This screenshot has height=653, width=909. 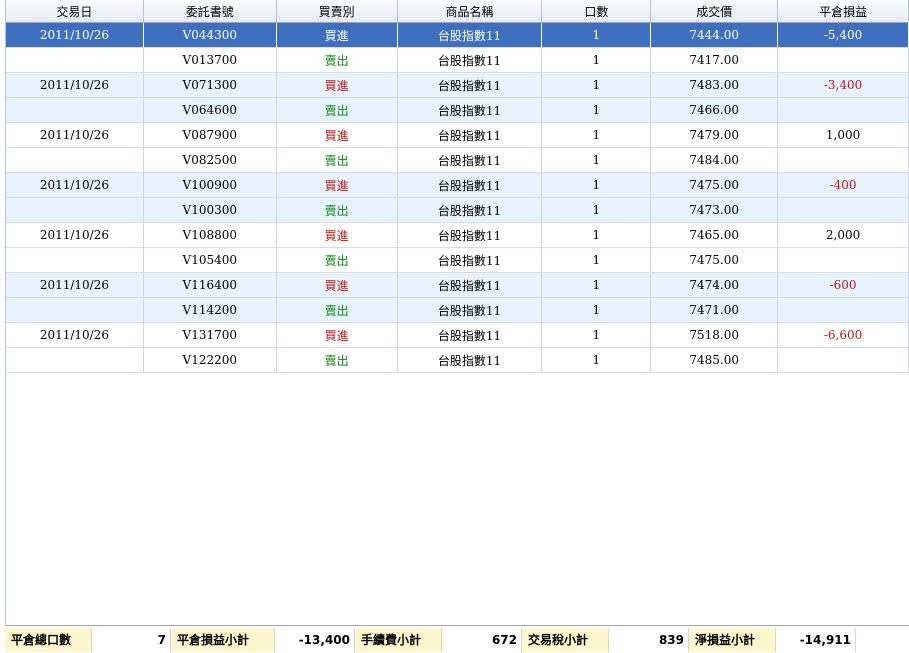 I want to click on pnl-subtotal-value: -13,400, so click(x=315, y=639).